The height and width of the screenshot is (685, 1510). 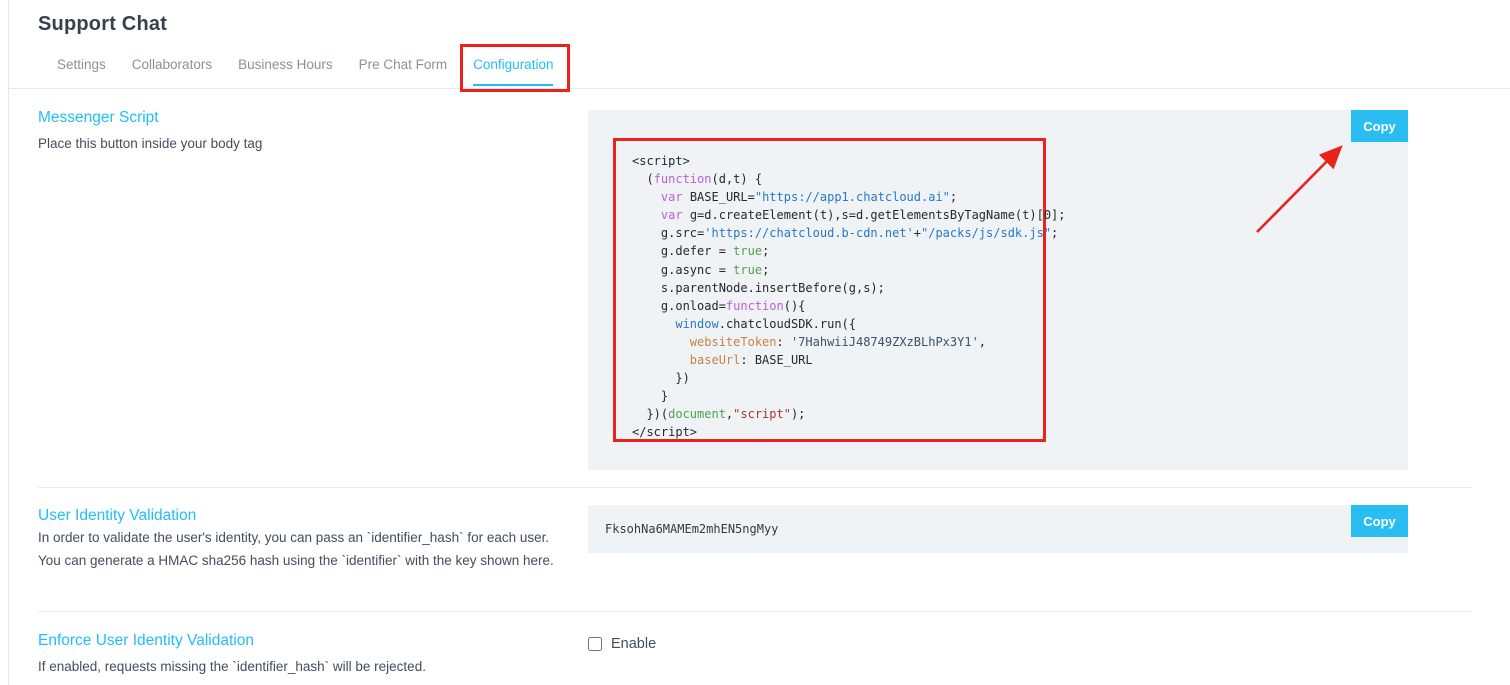 What do you see at coordinates (8, 342) in the screenshot?
I see `page-left-border` at bounding box center [8, 342].